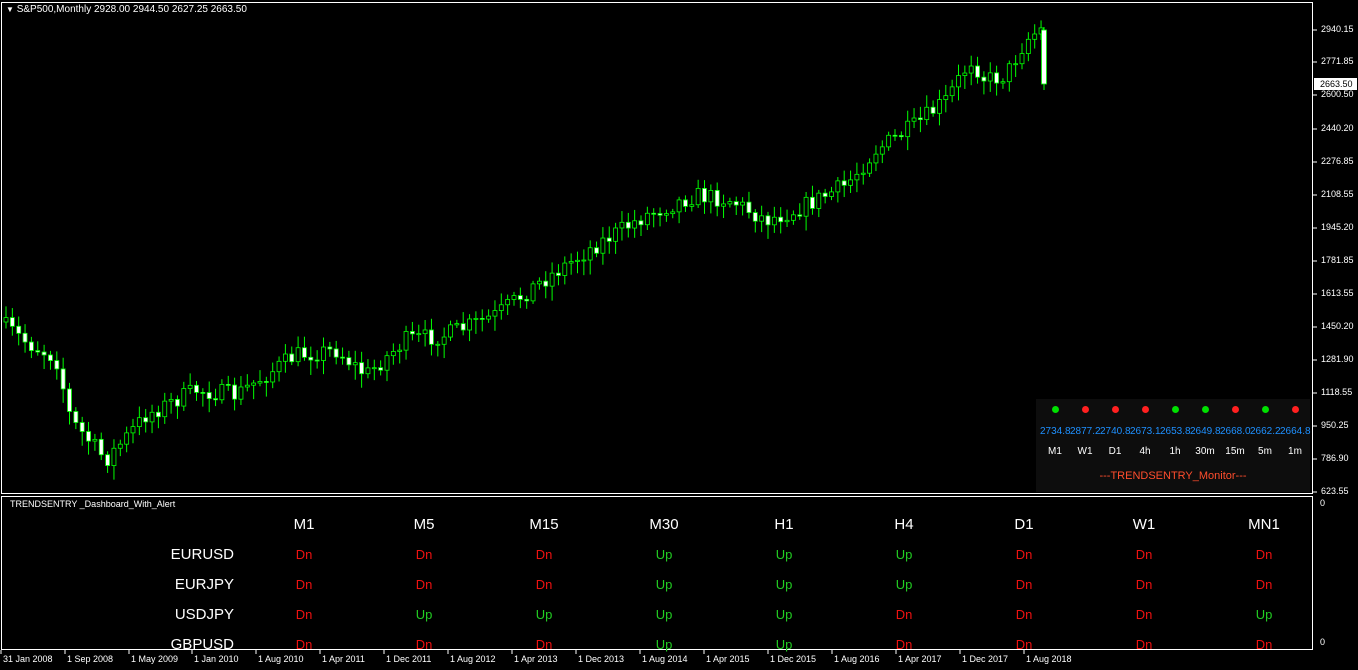 This screenshot has height=670, width=1358. Describe the element at coordinates (204, 584) in the screenshot. I see `dashboard-symbol: EURJPY` at that location.